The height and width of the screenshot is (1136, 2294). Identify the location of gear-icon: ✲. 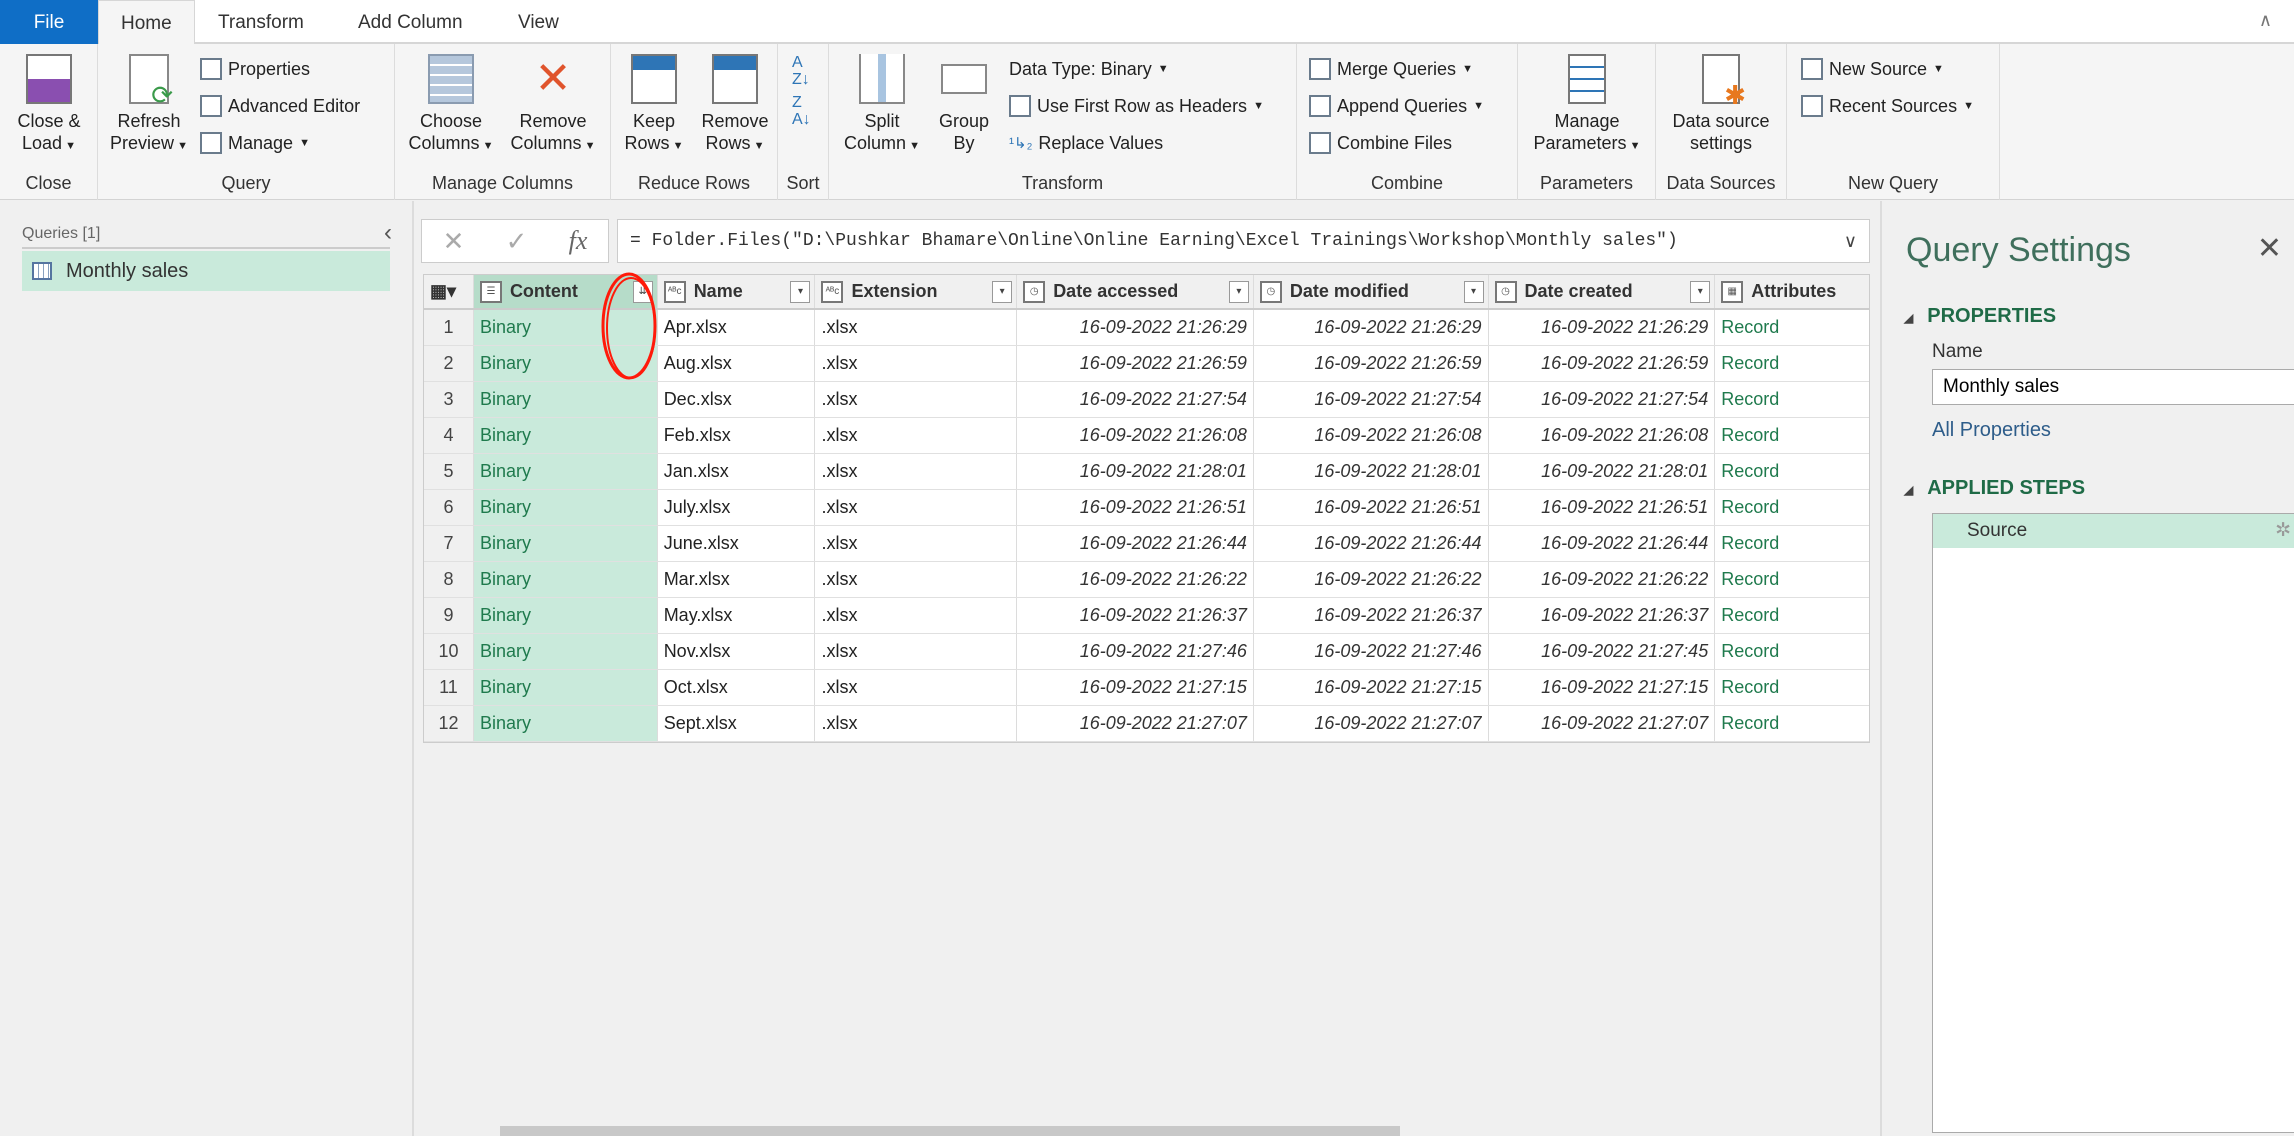
(2283, 531).